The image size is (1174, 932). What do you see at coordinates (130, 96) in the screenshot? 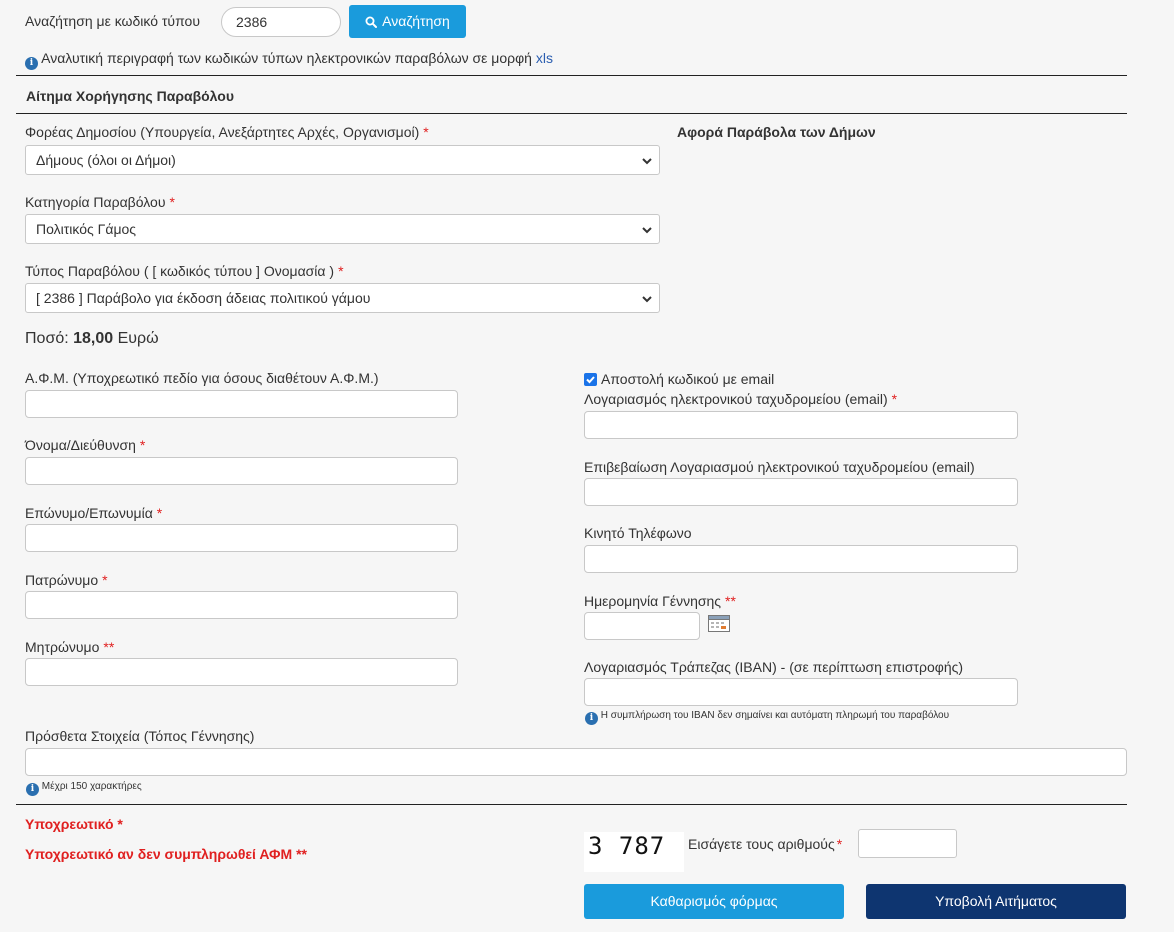
I see `section-title: Αίτημα Χορήγησης Παραβόλου` at bounding box center [130, 96].